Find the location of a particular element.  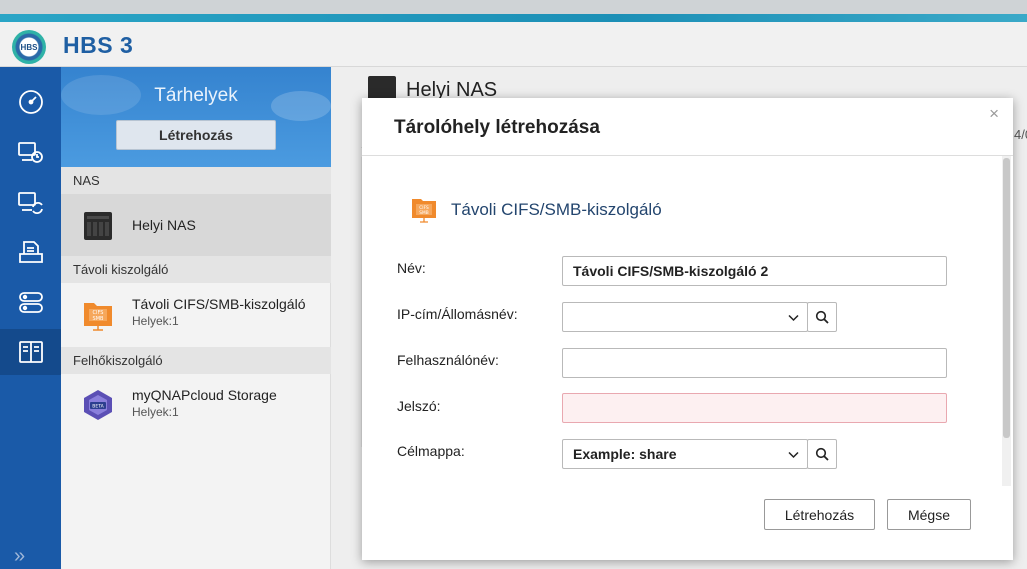

restore-icon is located at coordinates (30, 252).